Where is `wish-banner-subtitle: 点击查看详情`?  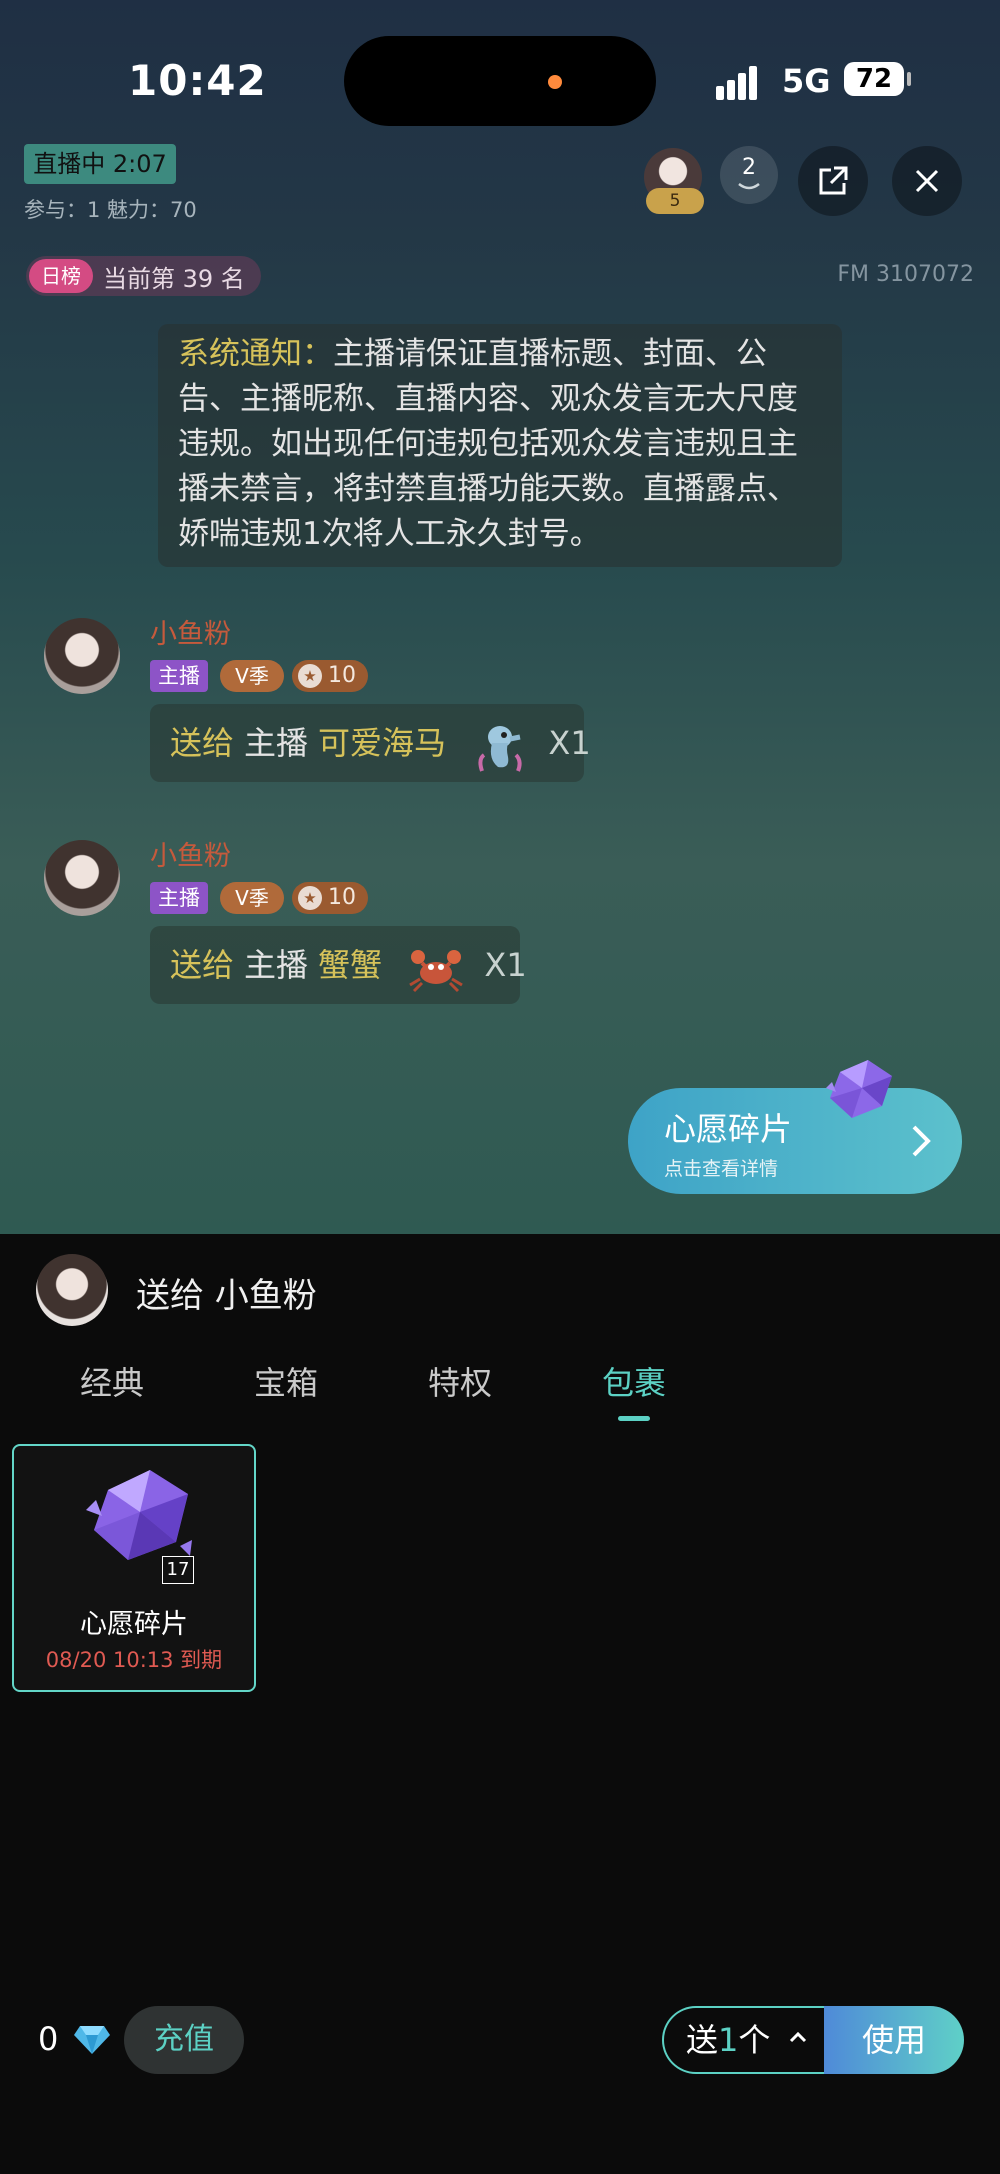 wish-banner-subtitle: 点击查看详情 is located at coordinates (721, 1169).